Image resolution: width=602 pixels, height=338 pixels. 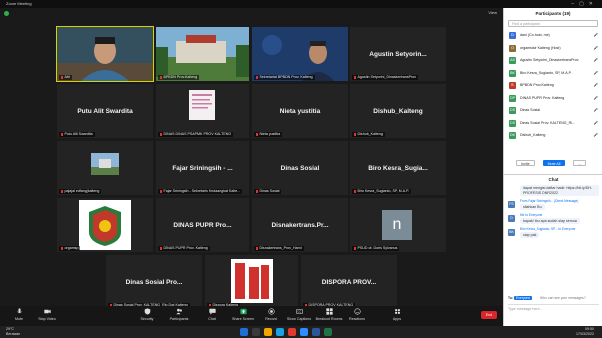 What do you see at coordinates (553, 48) in the screenshot?
I see `participant-row: Oorgamsisir Kalteng (Host) 🎤` at bounding box center [553, 48].